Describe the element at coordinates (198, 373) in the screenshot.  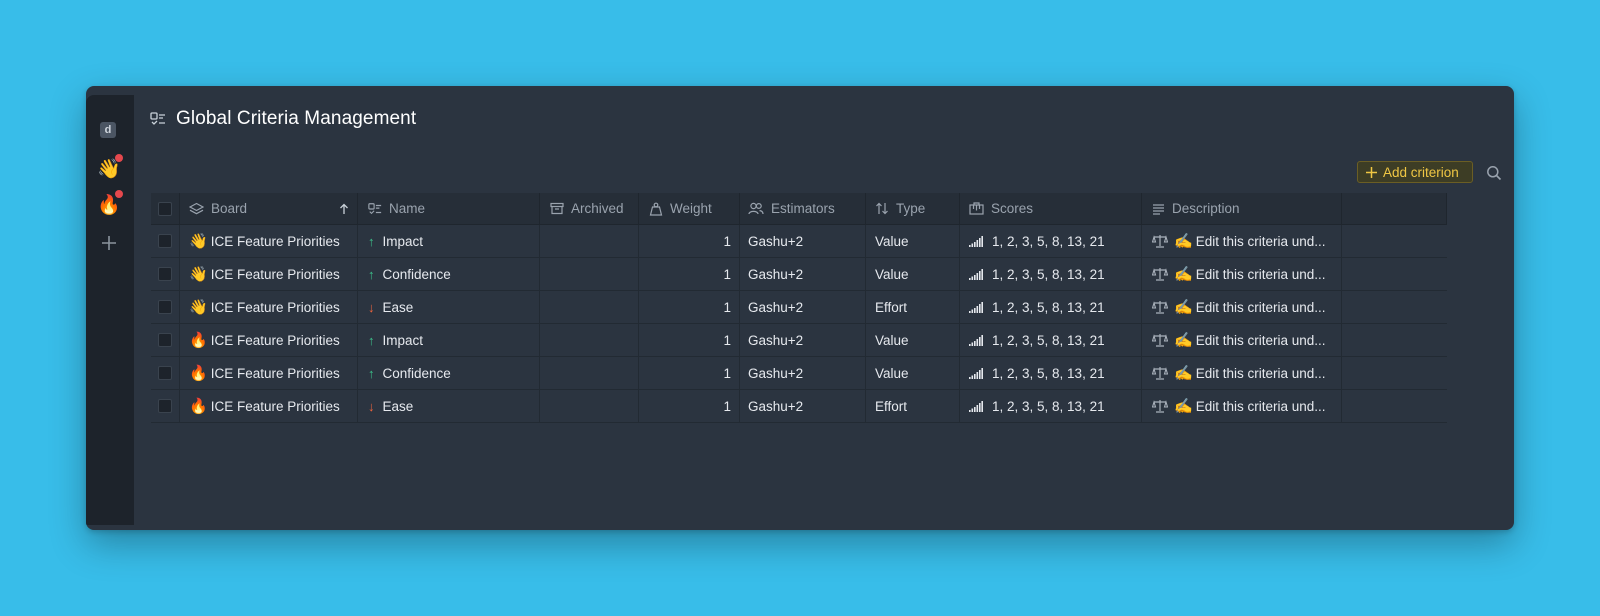
I see `board-emoji: 🔥` at that location.